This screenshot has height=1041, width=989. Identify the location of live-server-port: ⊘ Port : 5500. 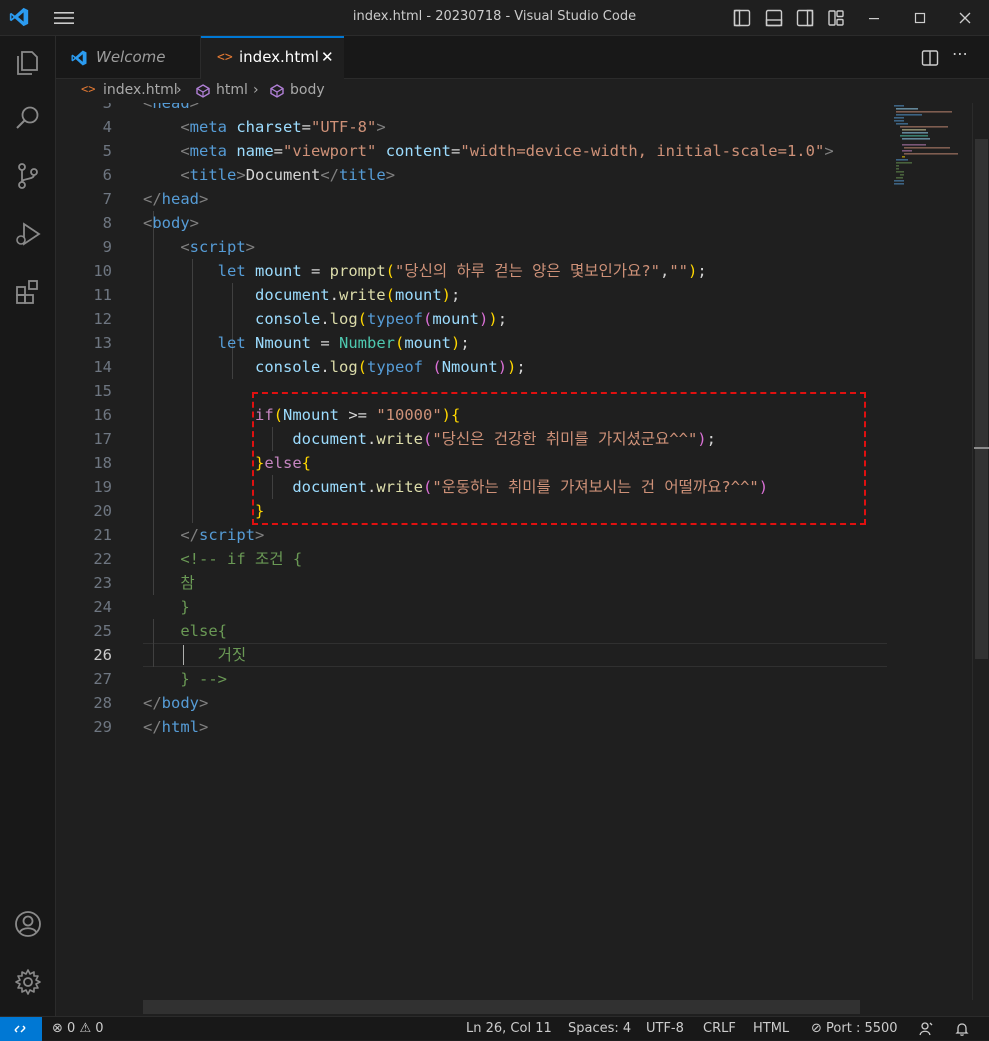
(854, 1028).